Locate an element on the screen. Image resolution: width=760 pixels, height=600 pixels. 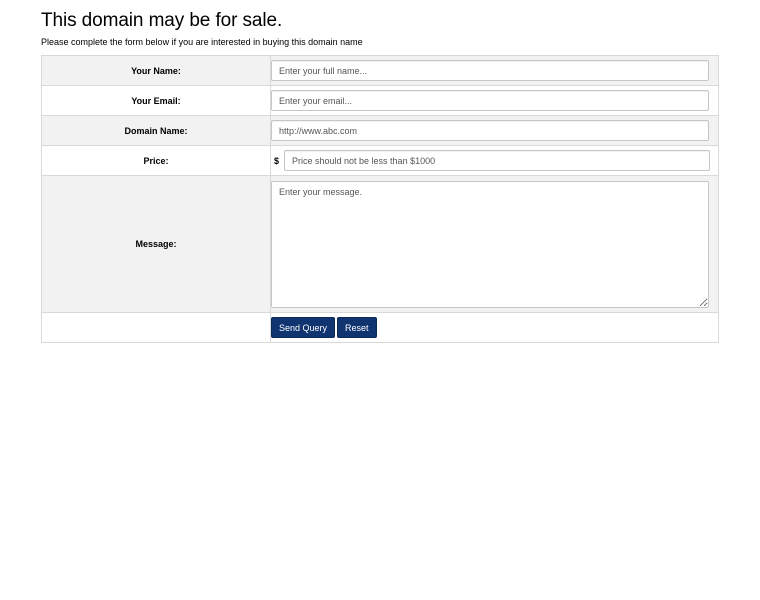
price-input is located at coordinates (497, 160).